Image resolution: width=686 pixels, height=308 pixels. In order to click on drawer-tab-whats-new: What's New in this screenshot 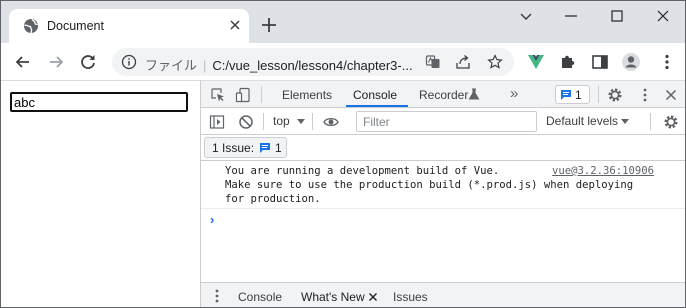, I will do `click(333, 297)`.